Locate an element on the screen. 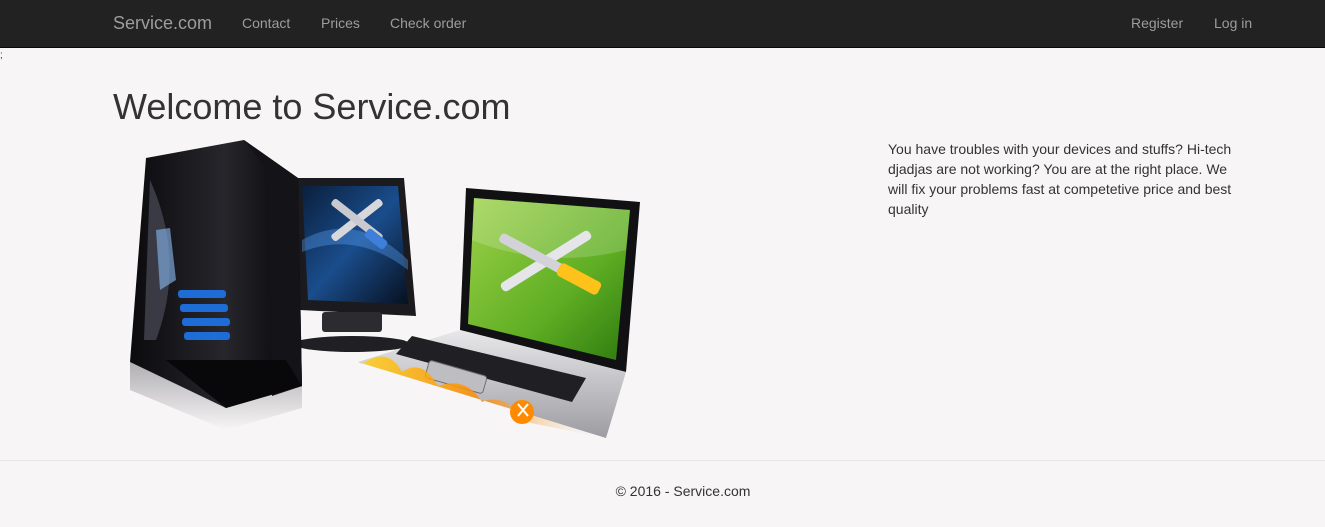 Image resolution: width=1325 pixels, height=527 pixels. monitor-icon is located at coordinates (355, 265).